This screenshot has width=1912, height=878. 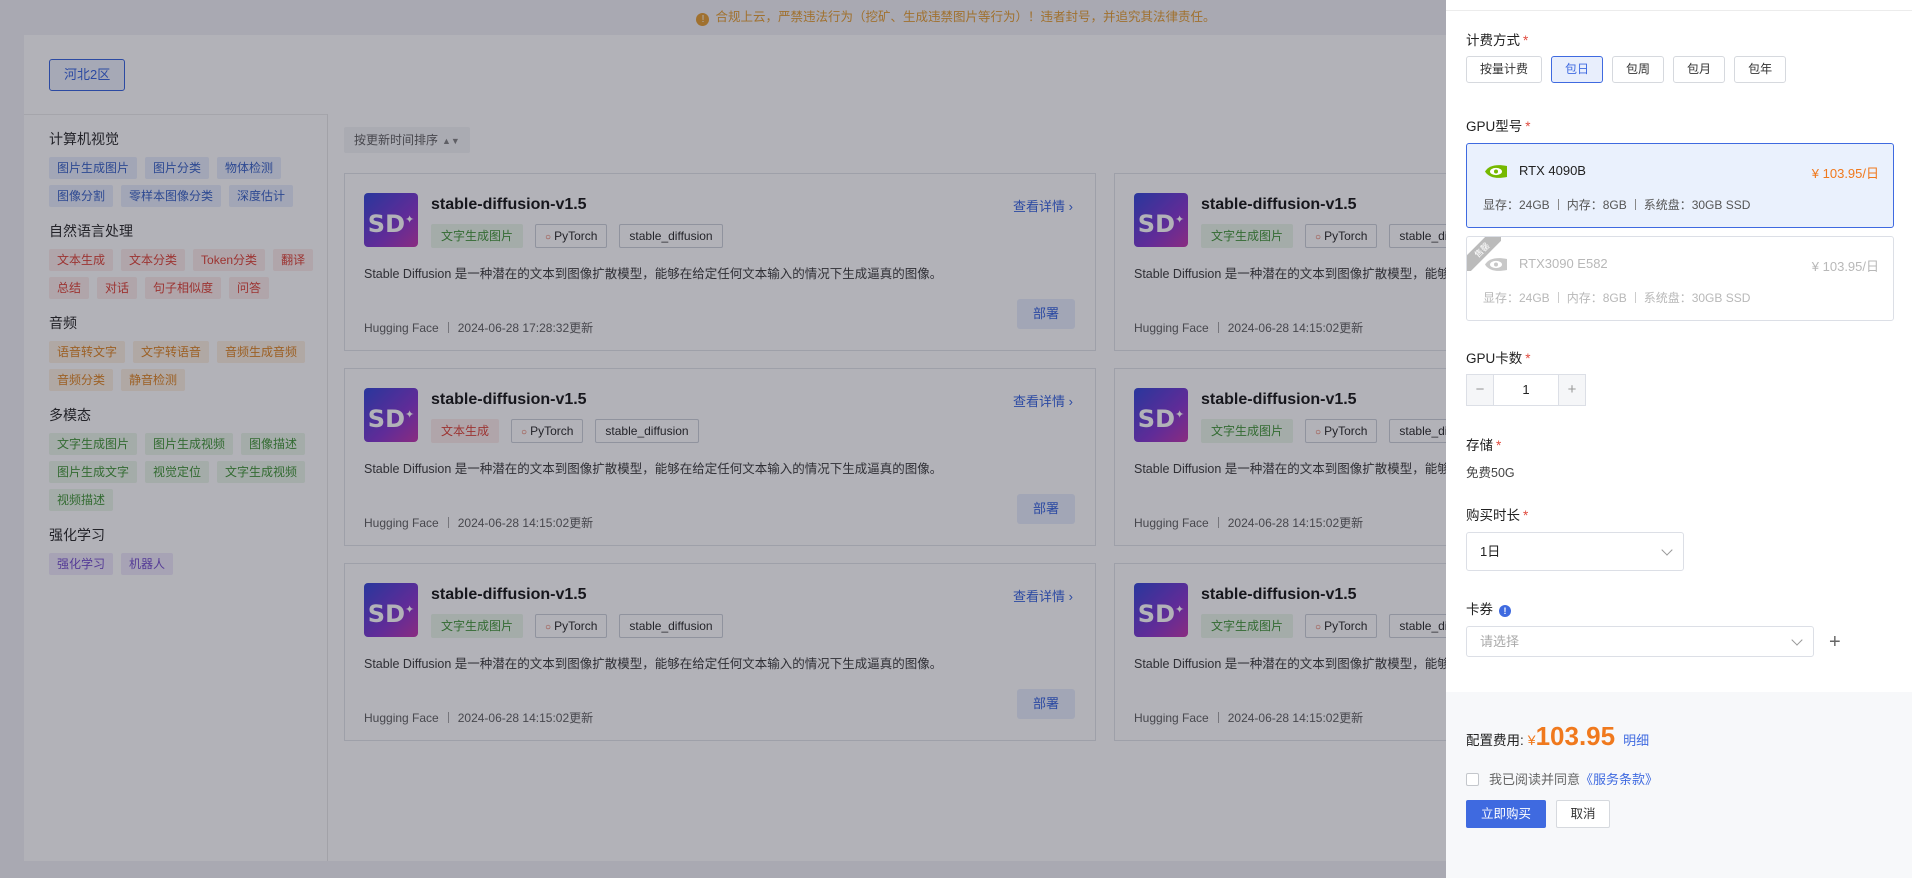 What do you see at coordinates (1575, 551) in the screenshot?
I see `duration-select: 1日` at bounding box center [1575, 551].